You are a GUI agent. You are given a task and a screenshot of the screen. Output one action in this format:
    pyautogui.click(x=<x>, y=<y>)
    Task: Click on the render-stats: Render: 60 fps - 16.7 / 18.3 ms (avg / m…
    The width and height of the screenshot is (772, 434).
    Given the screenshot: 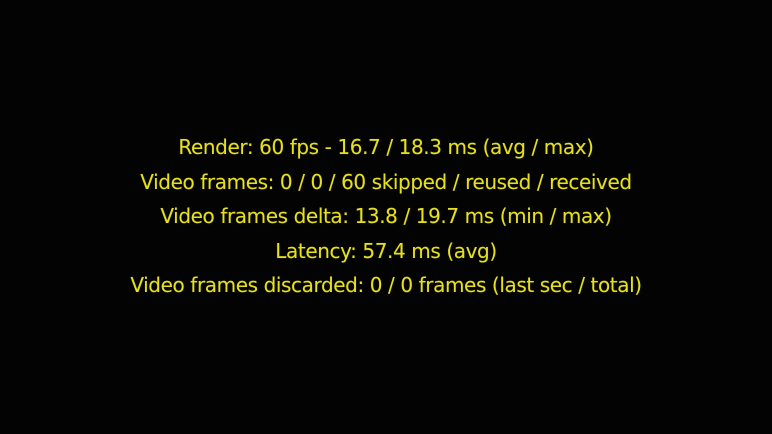 What is the action you would take?
    pyautogui.click(x=386, y=147)
    